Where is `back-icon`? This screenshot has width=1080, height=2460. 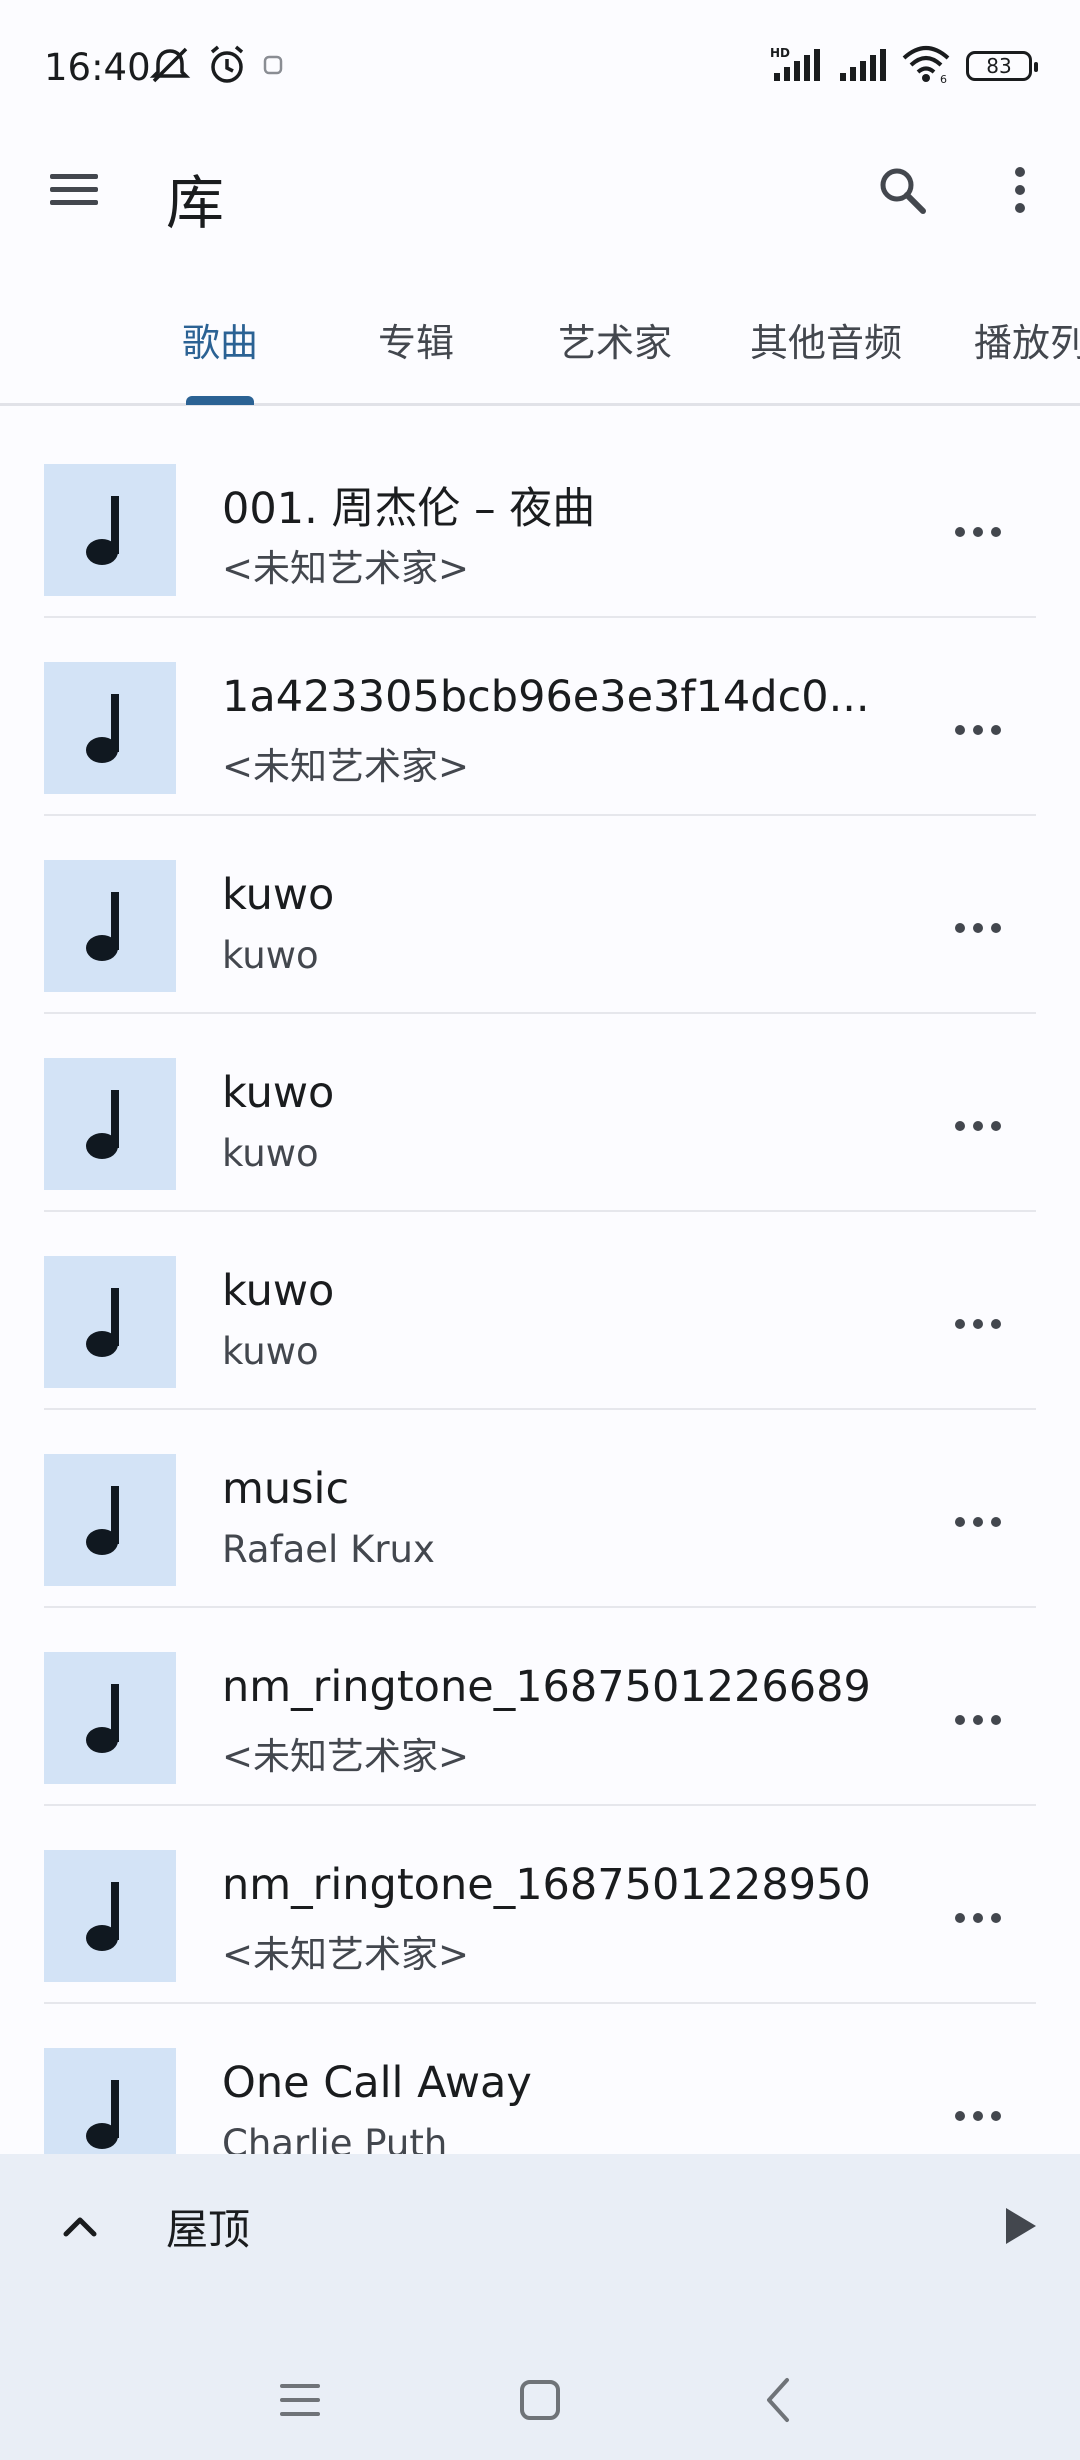
back-icon is located at coordinates (778, 2400).